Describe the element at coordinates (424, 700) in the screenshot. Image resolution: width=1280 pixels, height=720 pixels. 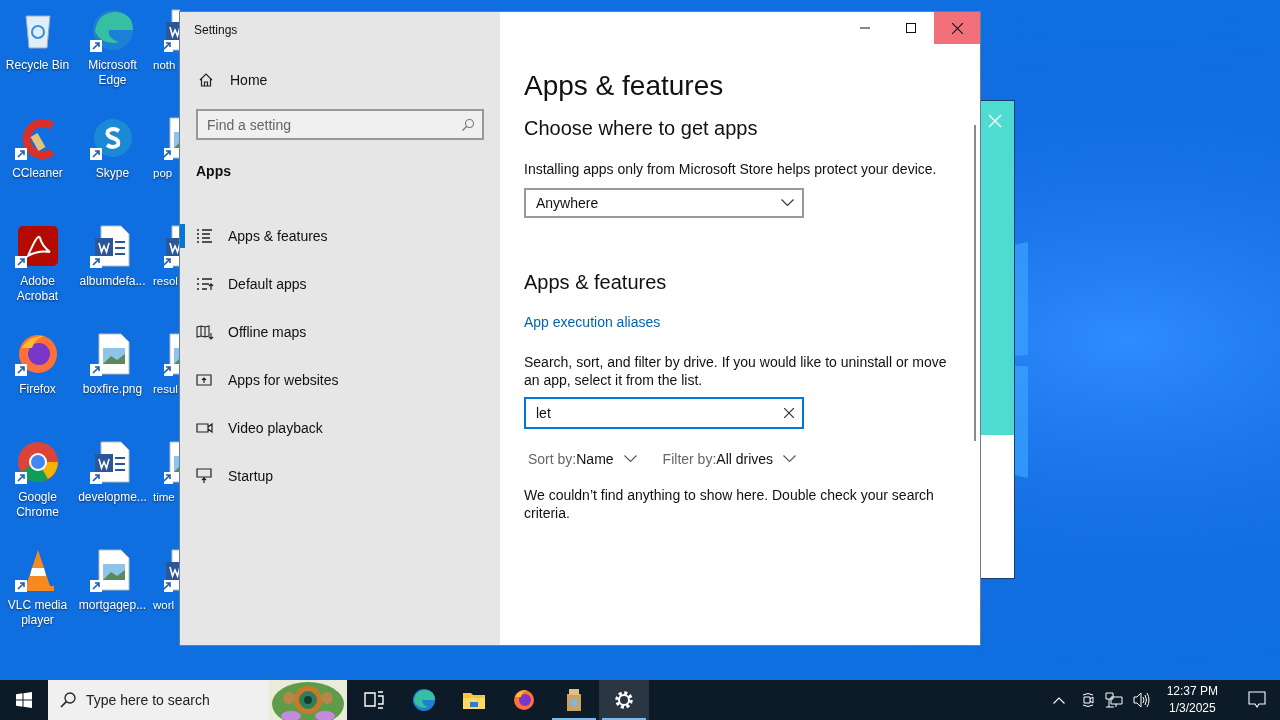
I see `swirl-globe-icon` at that location.